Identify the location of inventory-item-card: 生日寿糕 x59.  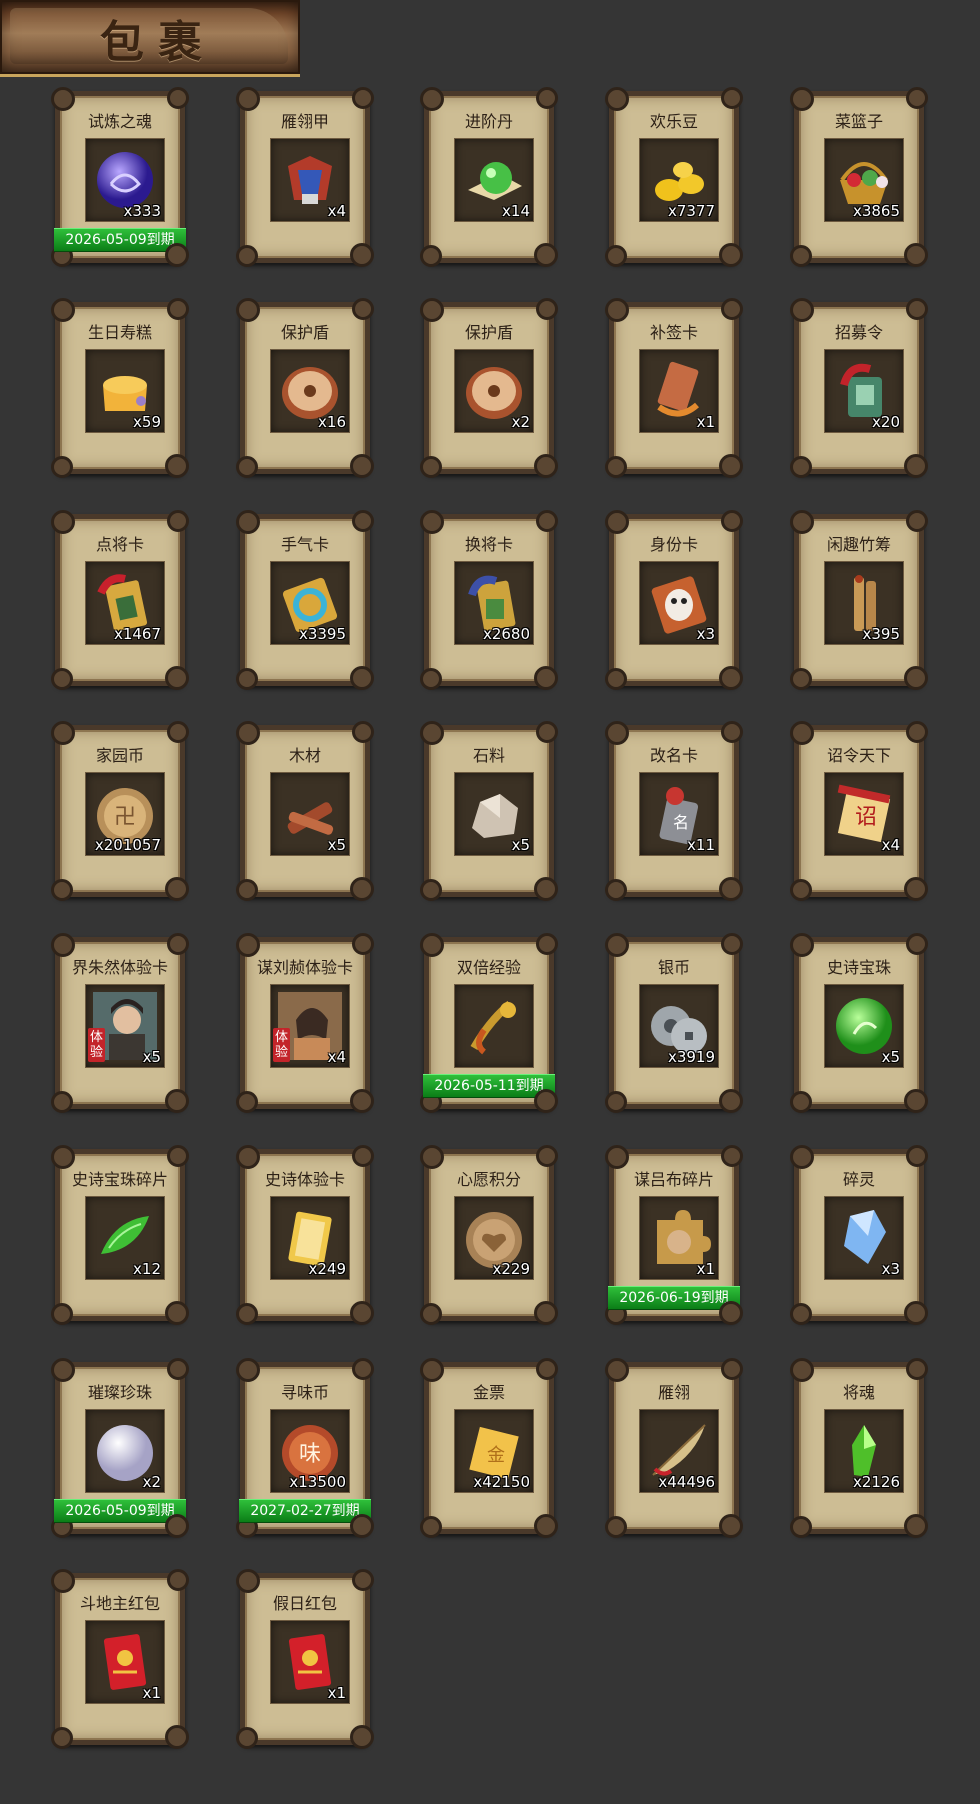
(120, 388).